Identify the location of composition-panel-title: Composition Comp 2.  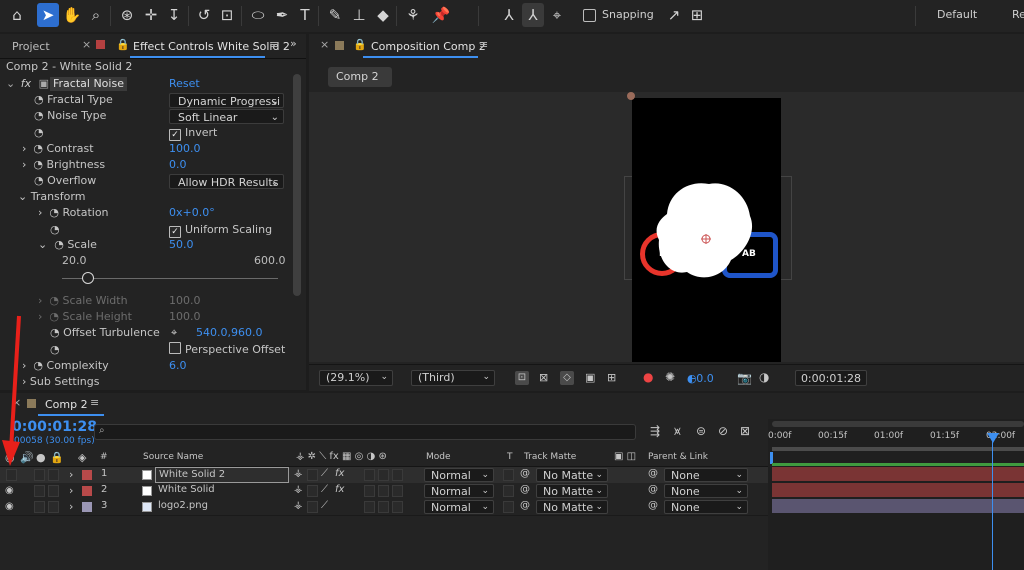
(428, 46).